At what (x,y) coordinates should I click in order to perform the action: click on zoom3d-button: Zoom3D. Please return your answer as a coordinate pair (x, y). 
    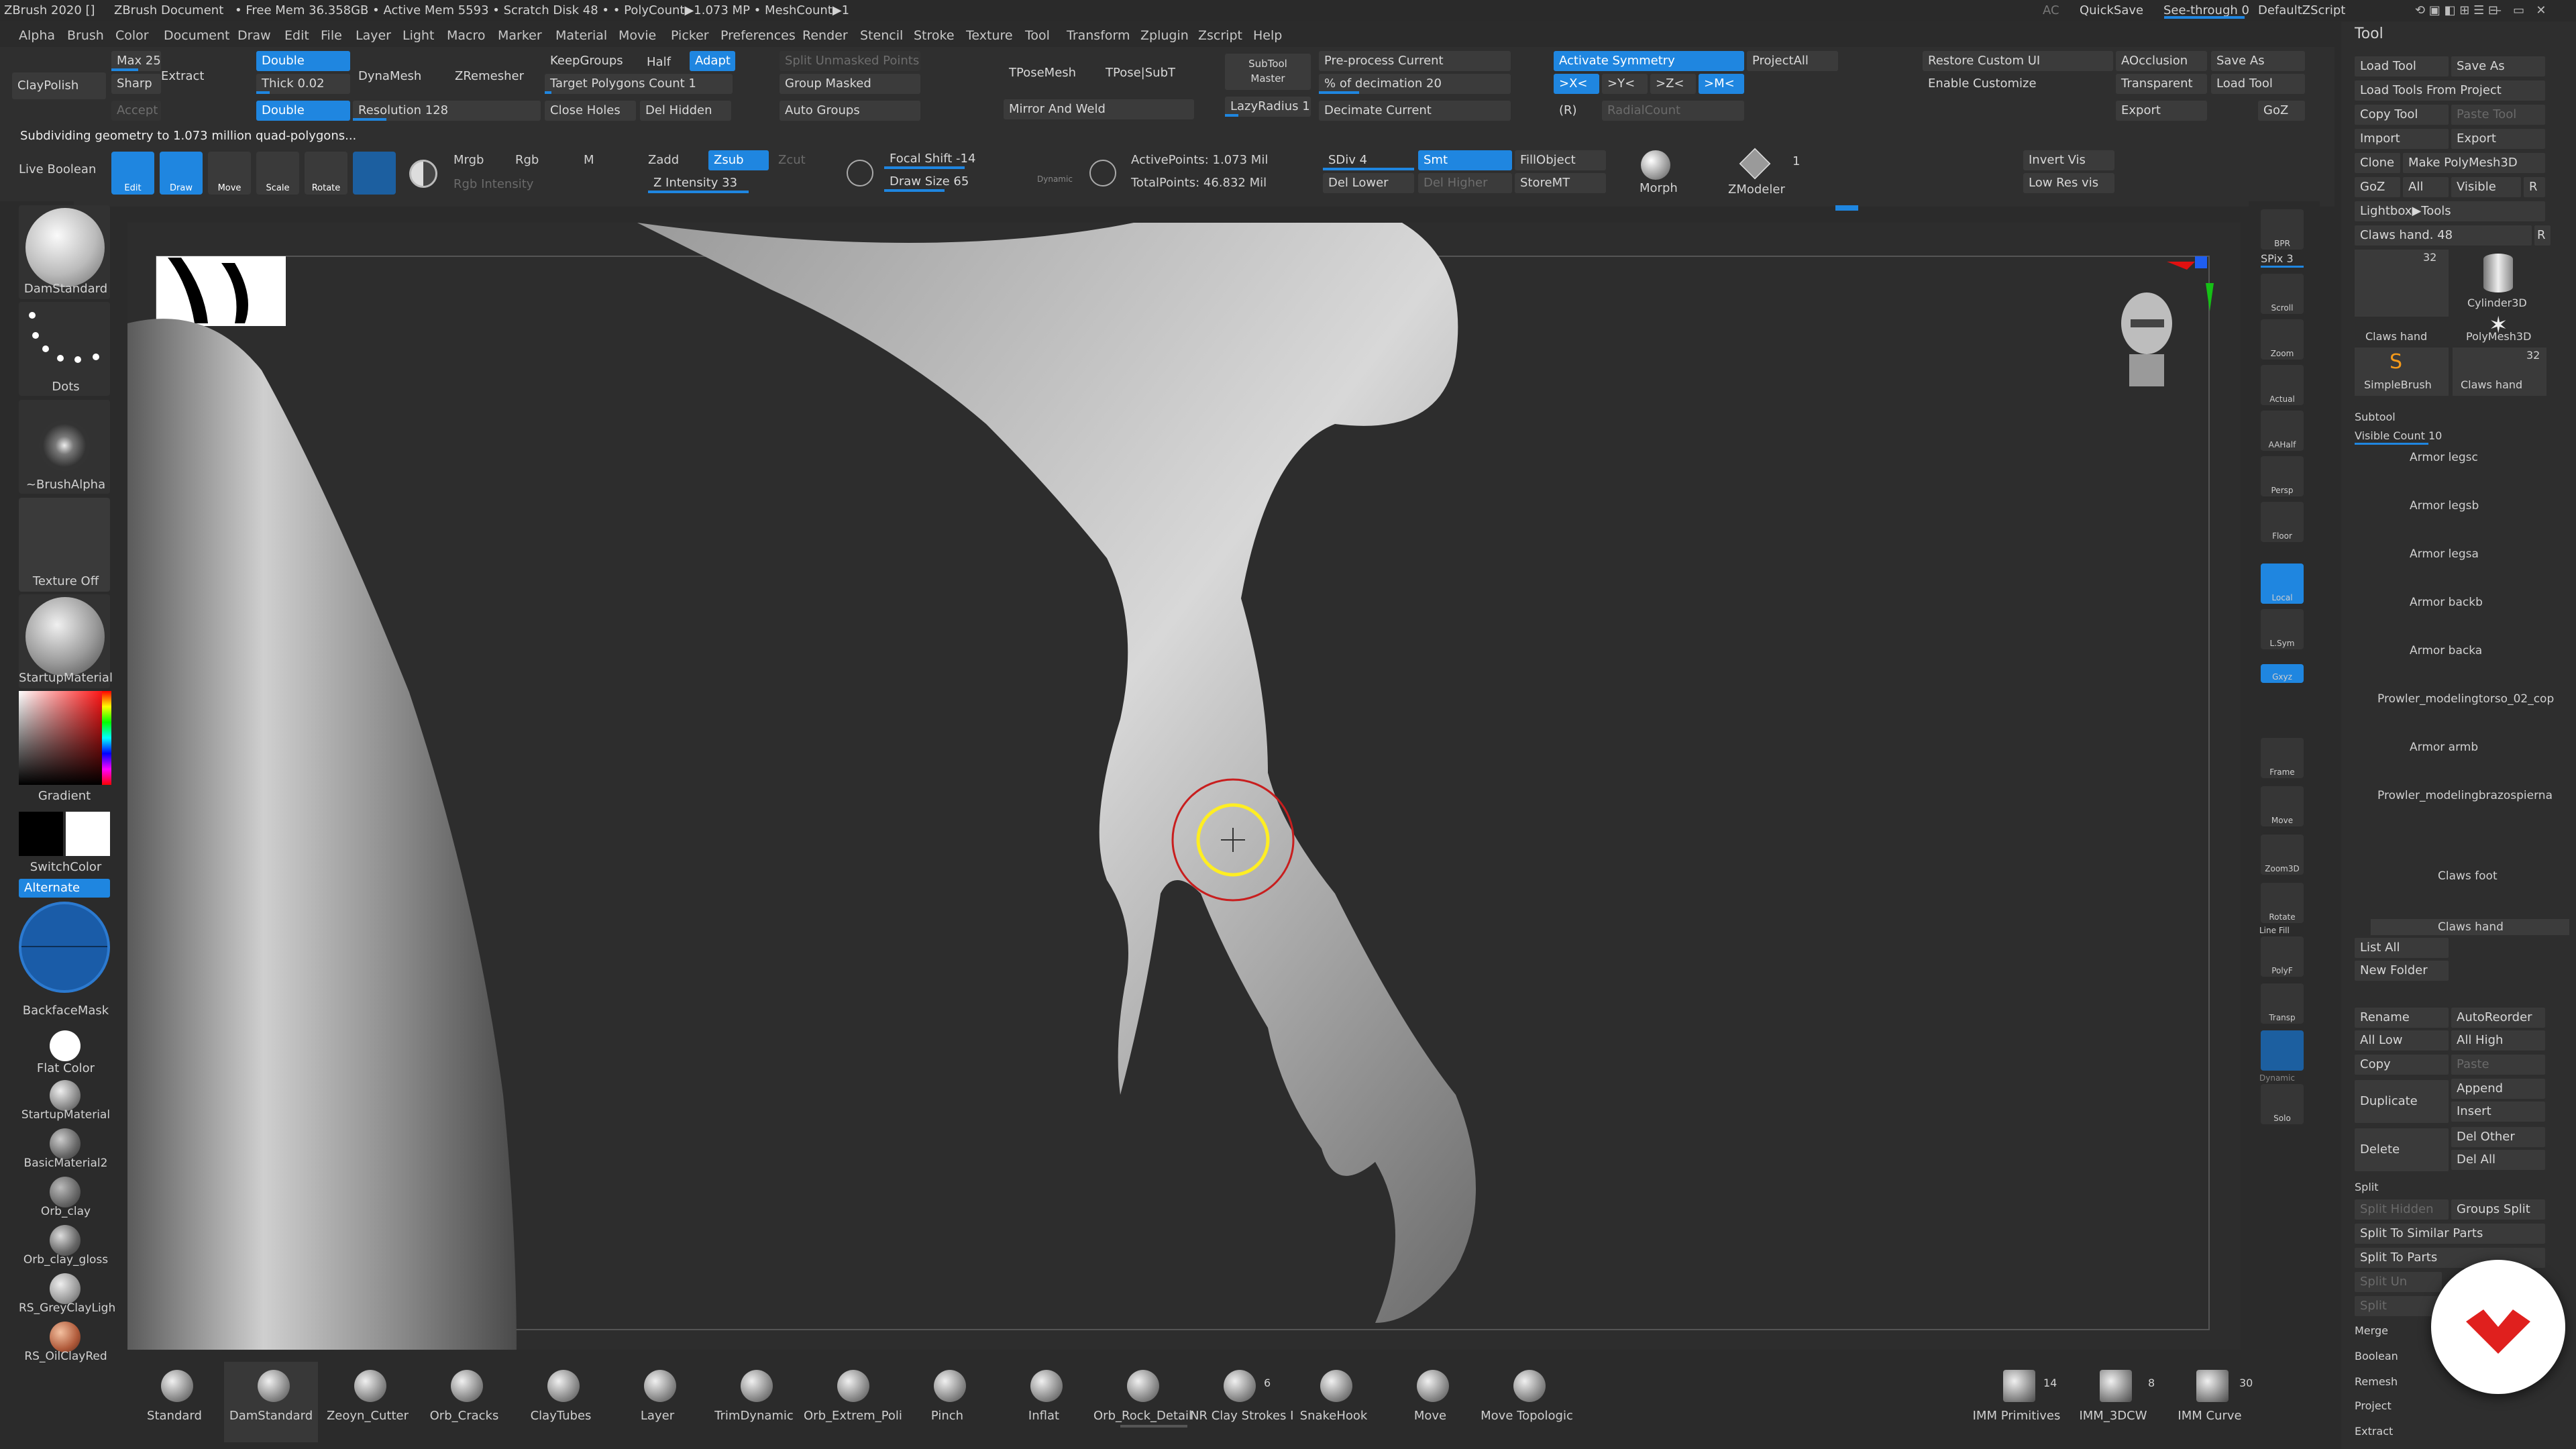
    Looking at the image, I should click on (2282, 855).